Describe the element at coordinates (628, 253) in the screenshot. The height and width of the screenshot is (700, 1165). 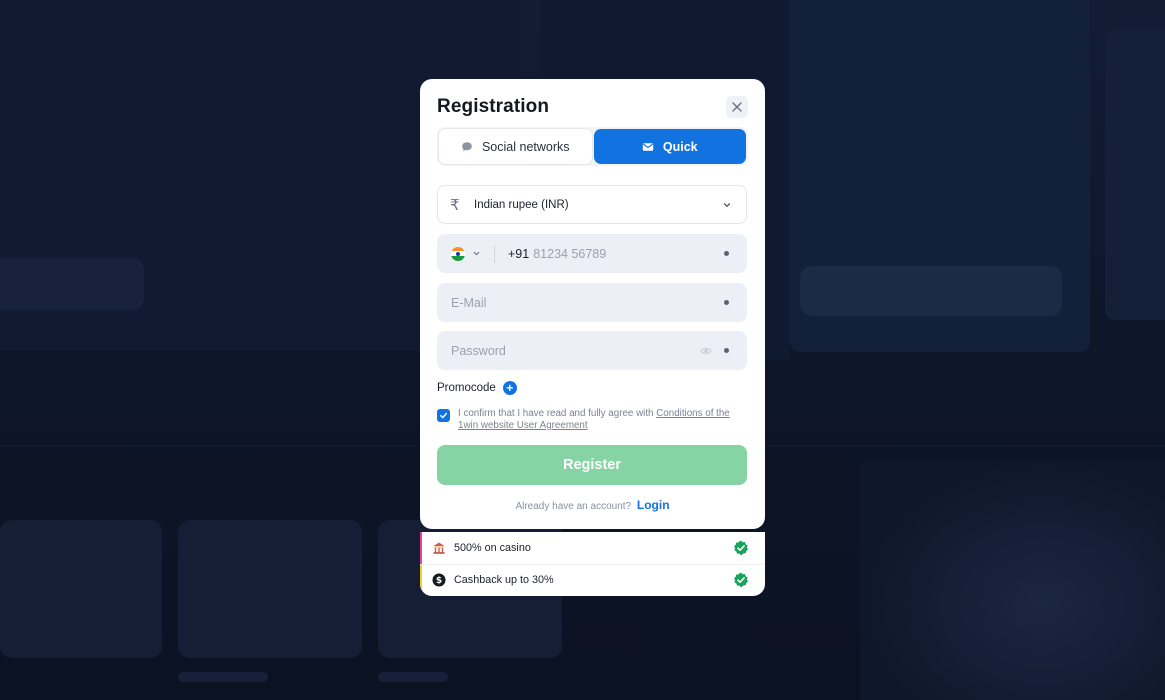
I see `phone-input` at that location.